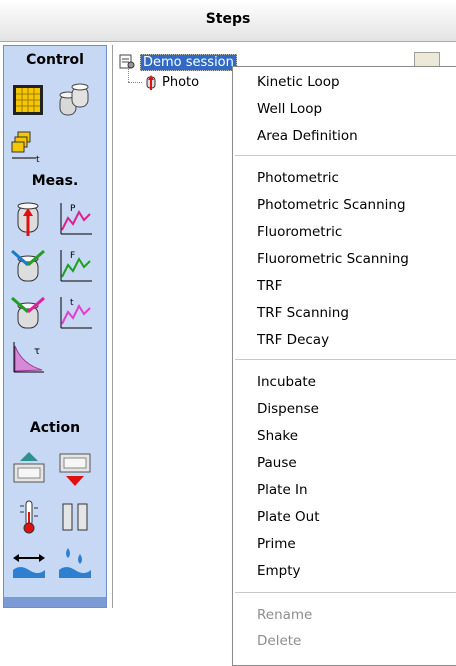  I want to click on steps-title: Steps, so click(228, 19).